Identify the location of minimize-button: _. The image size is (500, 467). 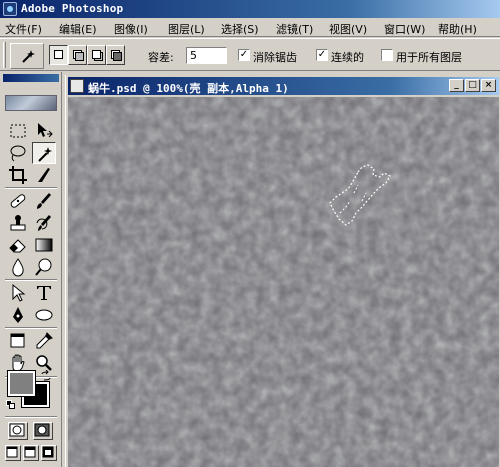
(456, 85).